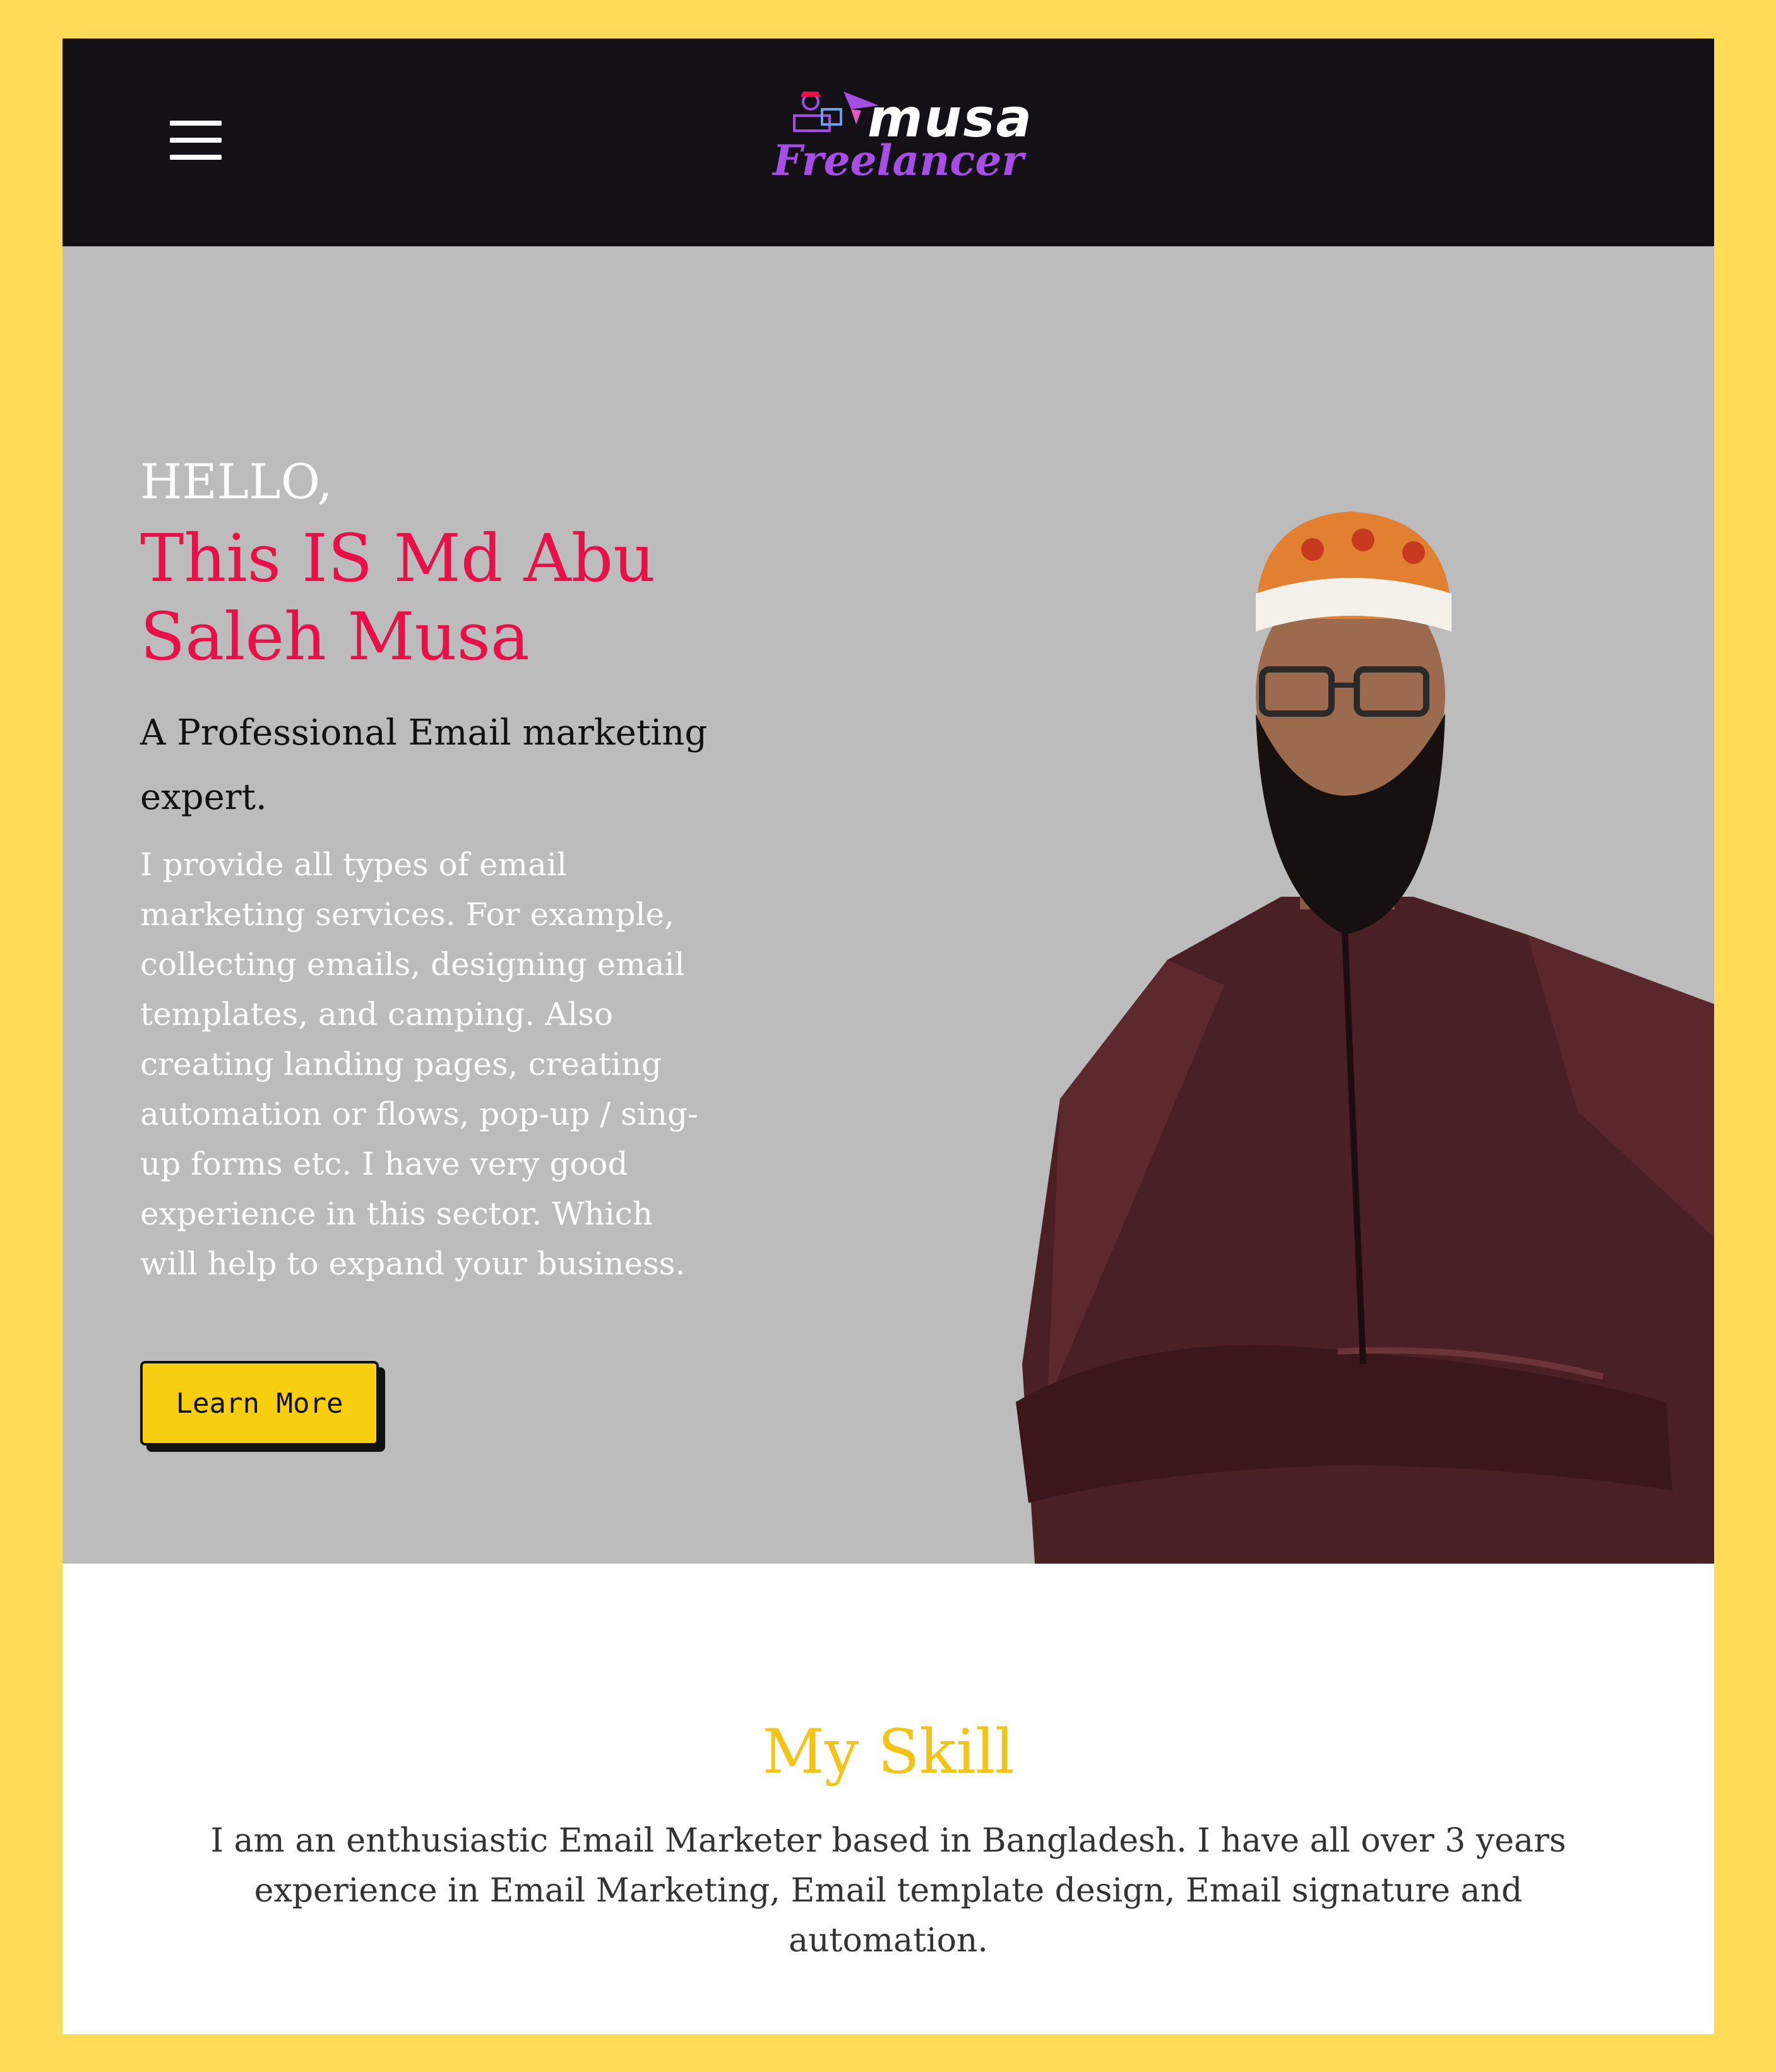 The image size is (1776, 2072). I want to click on logo-text-freelancer: Freelancer, so click(898, 160).